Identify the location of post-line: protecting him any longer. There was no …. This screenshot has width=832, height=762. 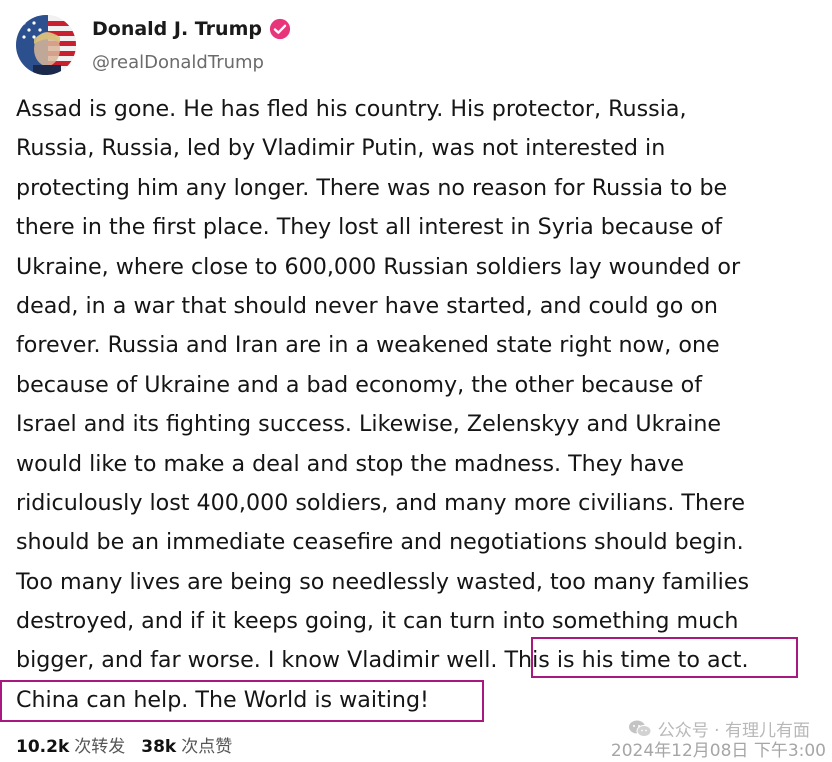
(372, 187).